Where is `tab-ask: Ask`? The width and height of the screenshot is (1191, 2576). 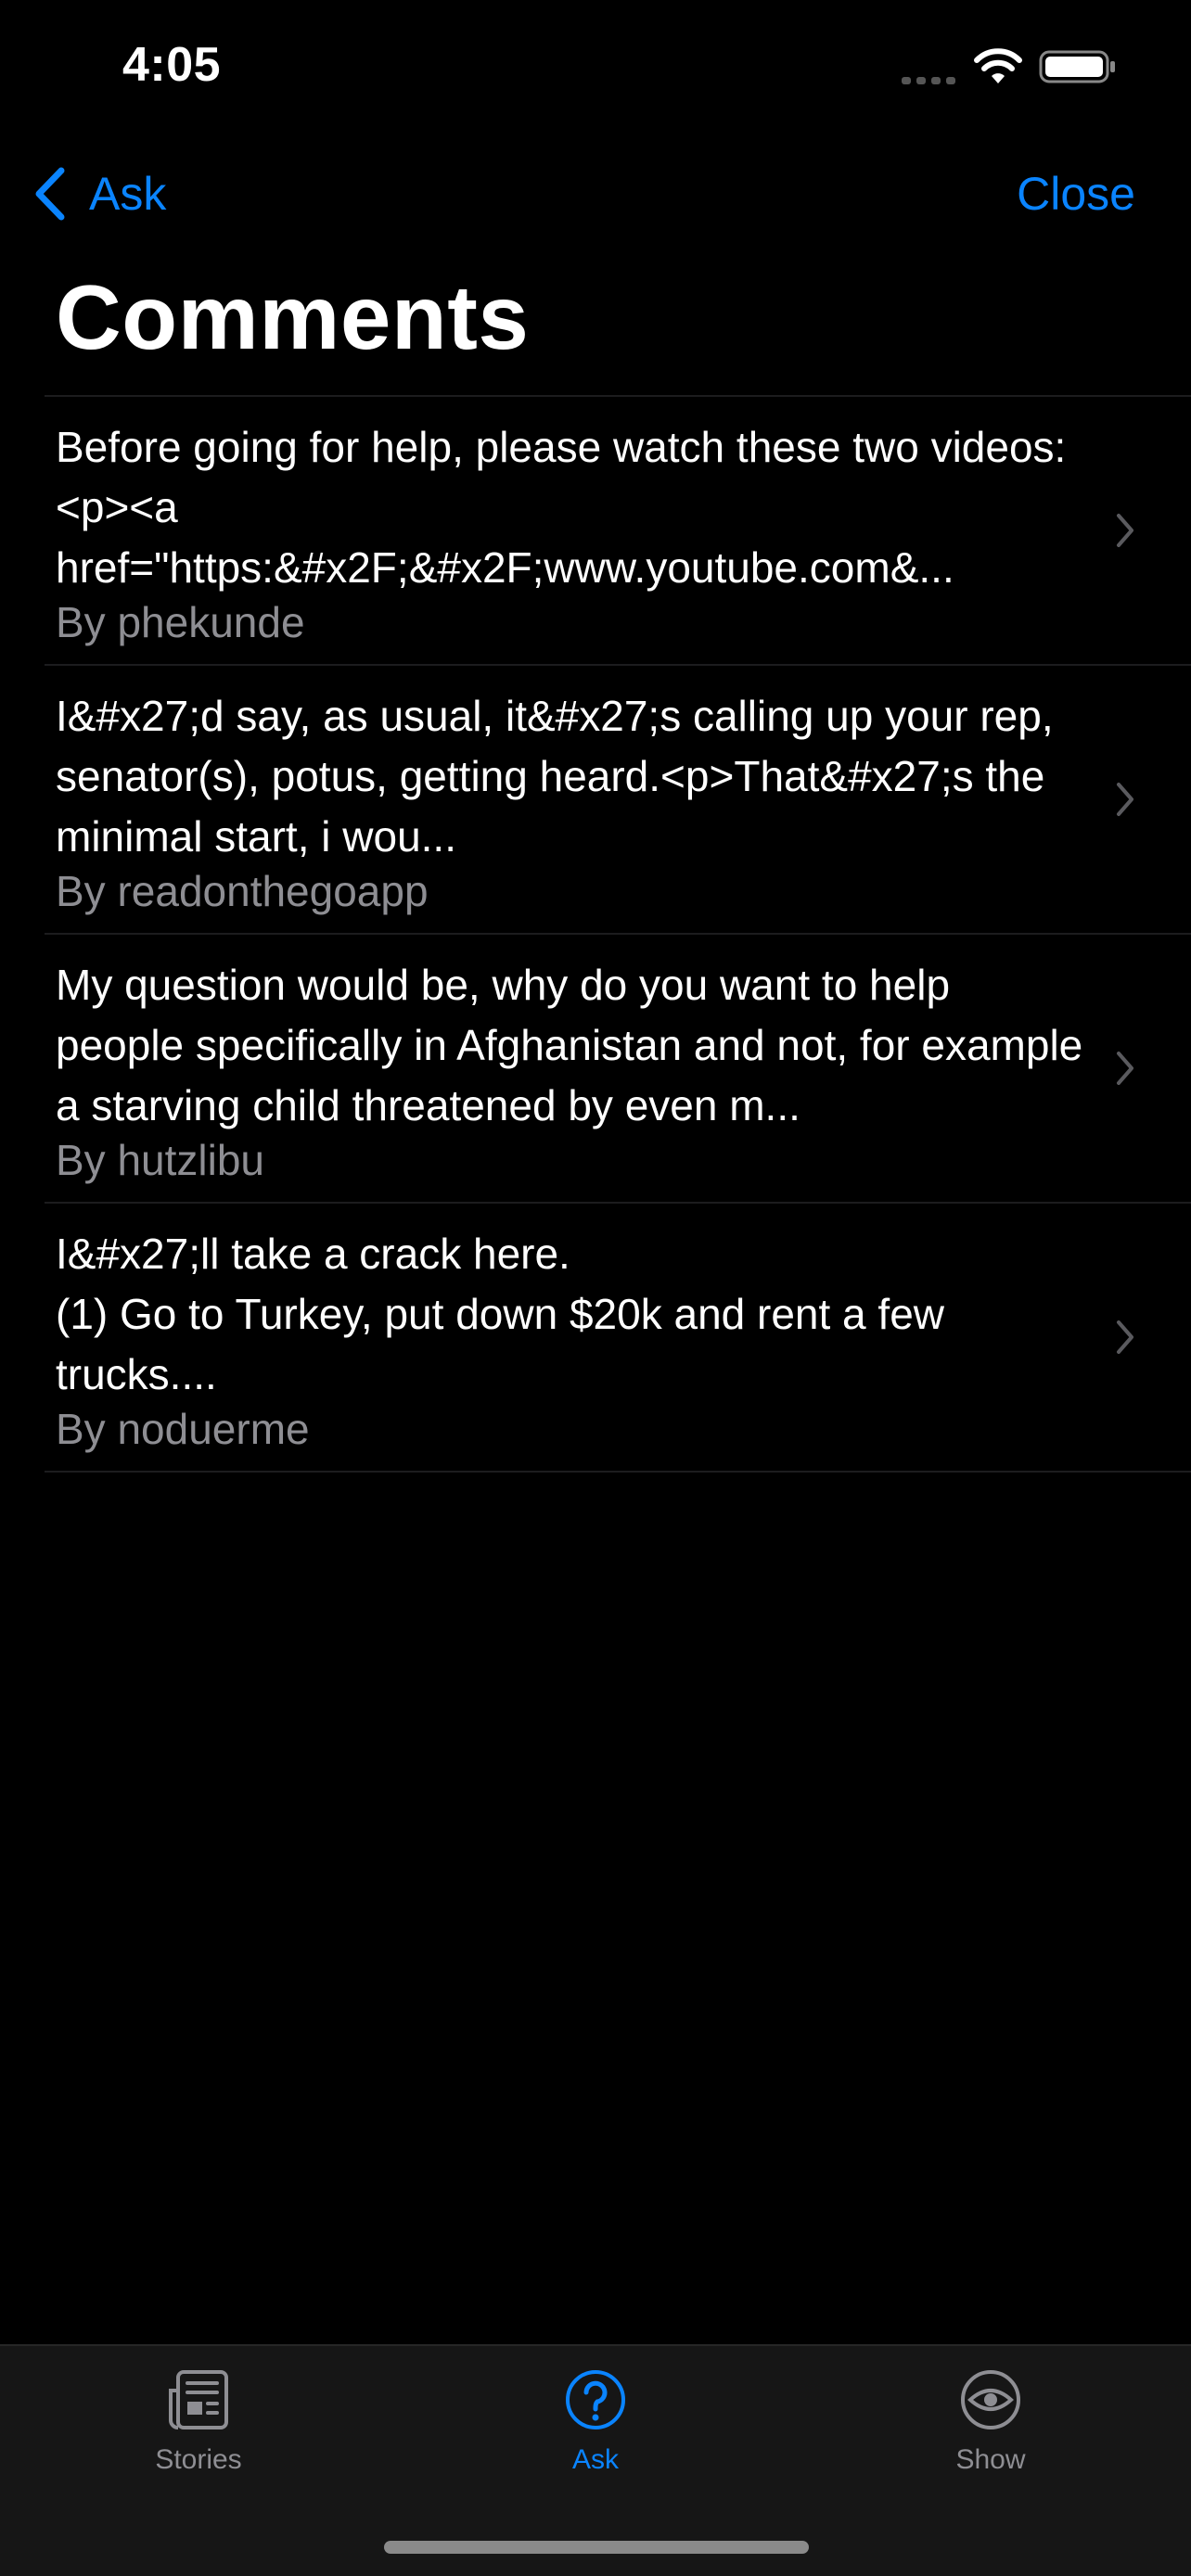
tab-ask: Ask is located at coordinates (595, 2436).